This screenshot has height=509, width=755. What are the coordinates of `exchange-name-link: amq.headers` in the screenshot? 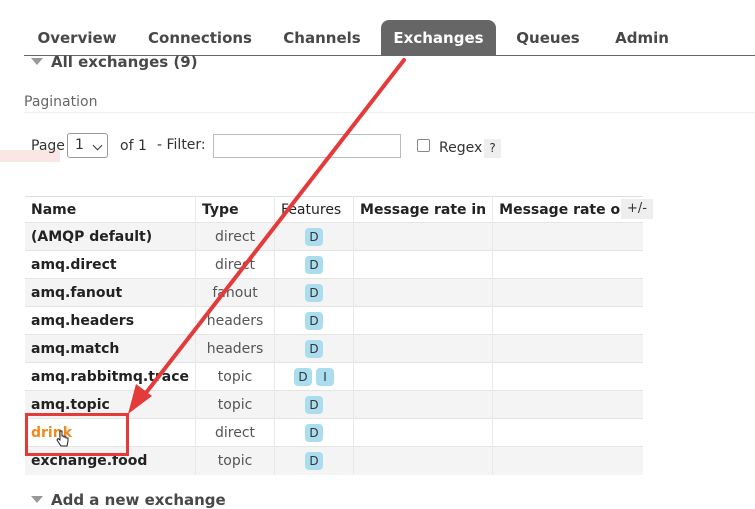 It's located at (110, 321).